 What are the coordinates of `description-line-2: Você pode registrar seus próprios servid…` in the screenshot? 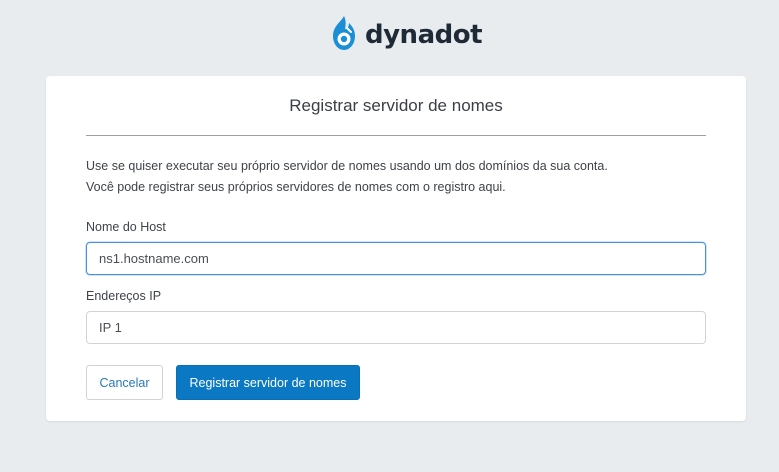 It's located at (296, 187).